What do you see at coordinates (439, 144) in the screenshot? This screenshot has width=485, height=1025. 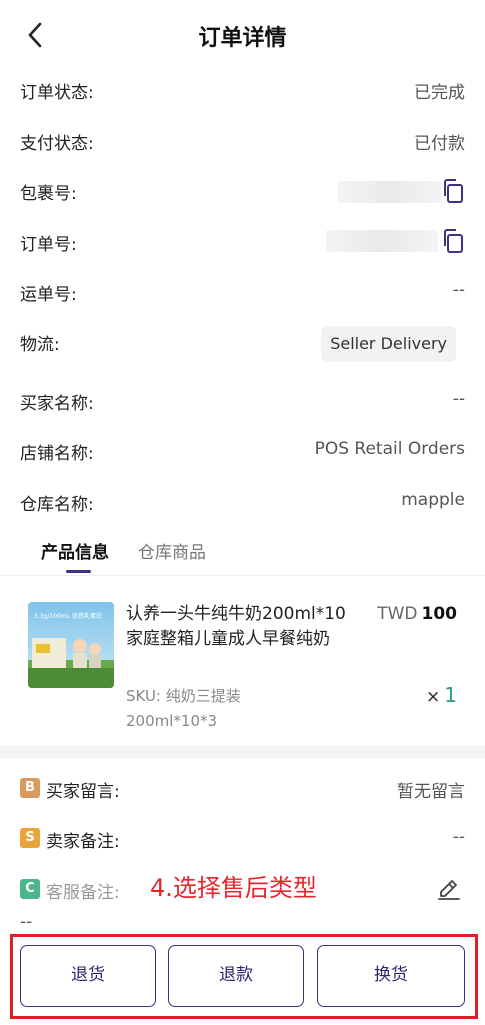 I see `payment-status-value: 已付款` at bounding box center [439, 144].